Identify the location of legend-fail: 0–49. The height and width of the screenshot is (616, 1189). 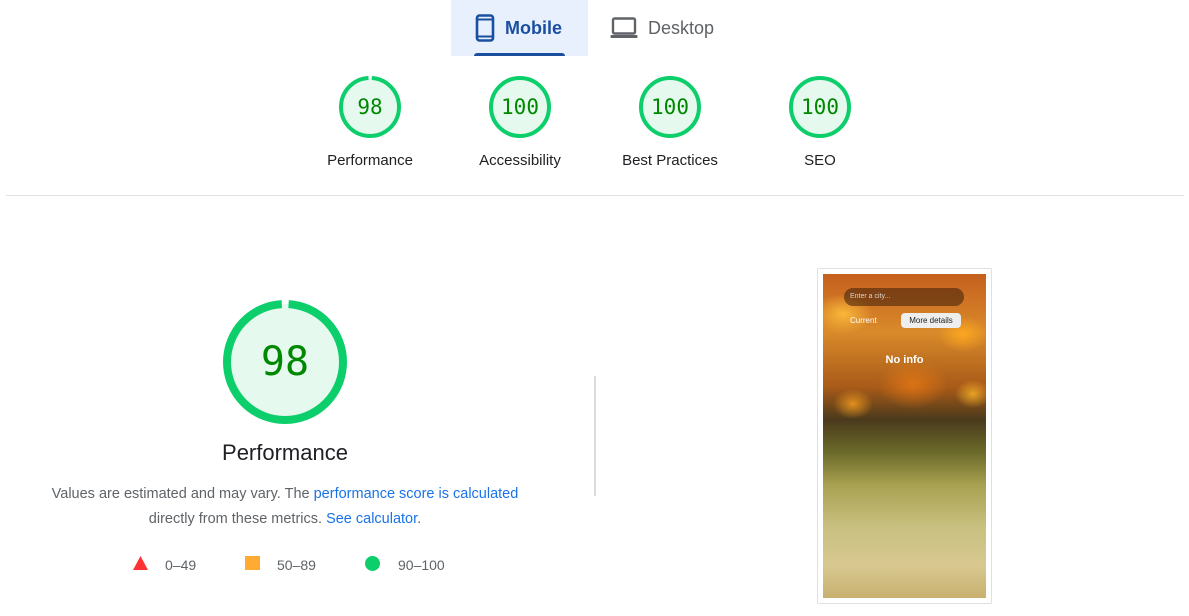
(164, 564).